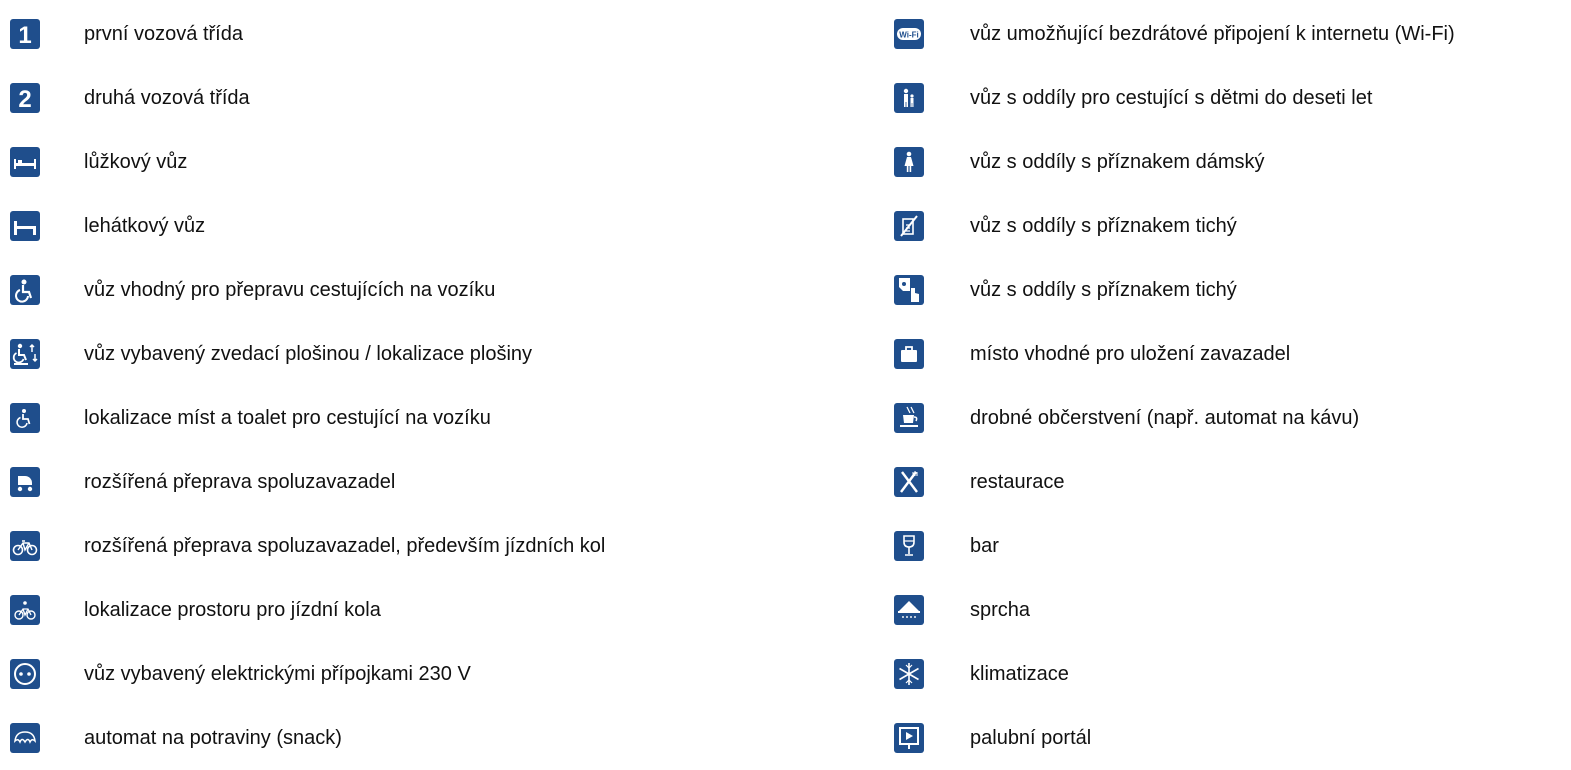 Image resolution: width=1571 pixels, height=770 pixels. What do you see at coordinates (145, 226) in the screenshot?
I see `legend-label: lehátkový vůz` at bounding box center [145, 226].